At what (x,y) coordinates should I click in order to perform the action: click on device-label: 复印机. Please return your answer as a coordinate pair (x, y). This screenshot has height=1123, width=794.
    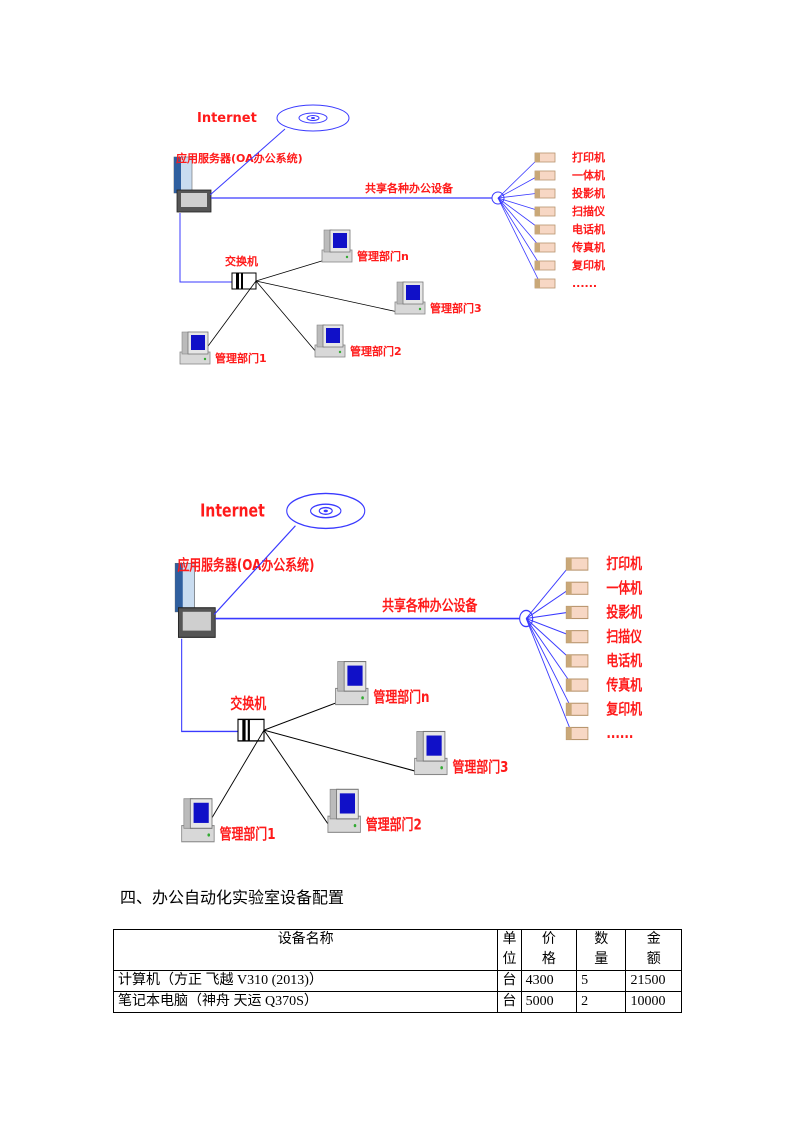
    Looking at the image, I should click on (588, 265).